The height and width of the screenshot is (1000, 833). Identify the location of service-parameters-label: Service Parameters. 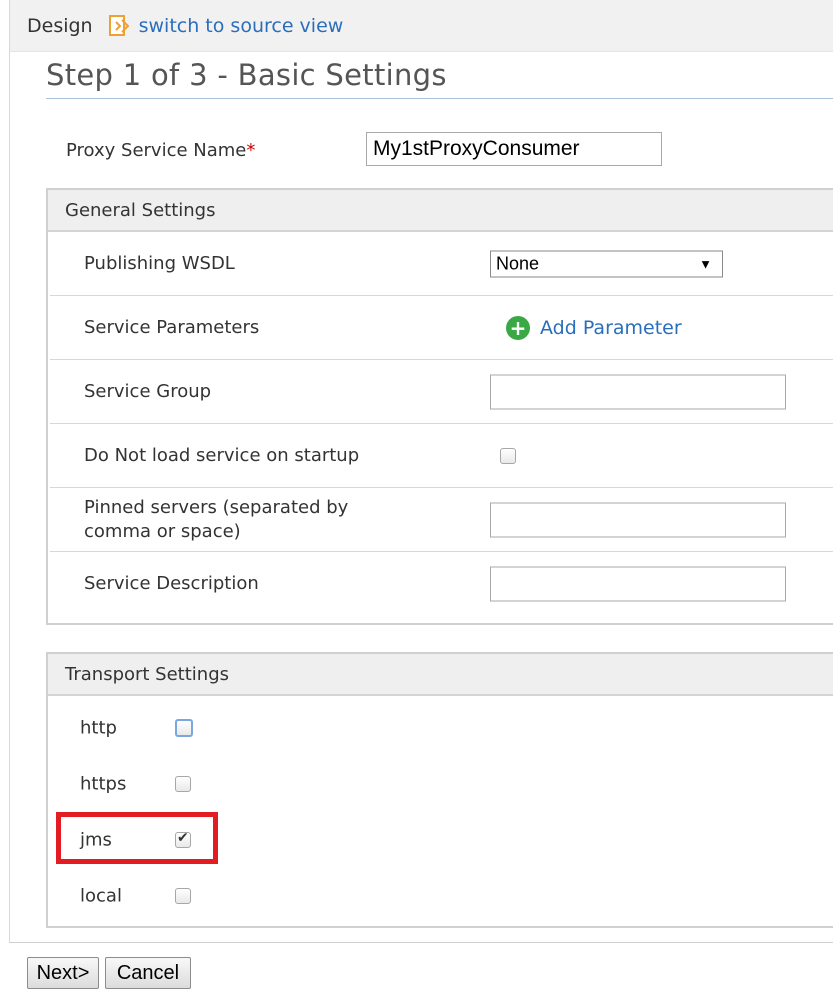
(172, 327).